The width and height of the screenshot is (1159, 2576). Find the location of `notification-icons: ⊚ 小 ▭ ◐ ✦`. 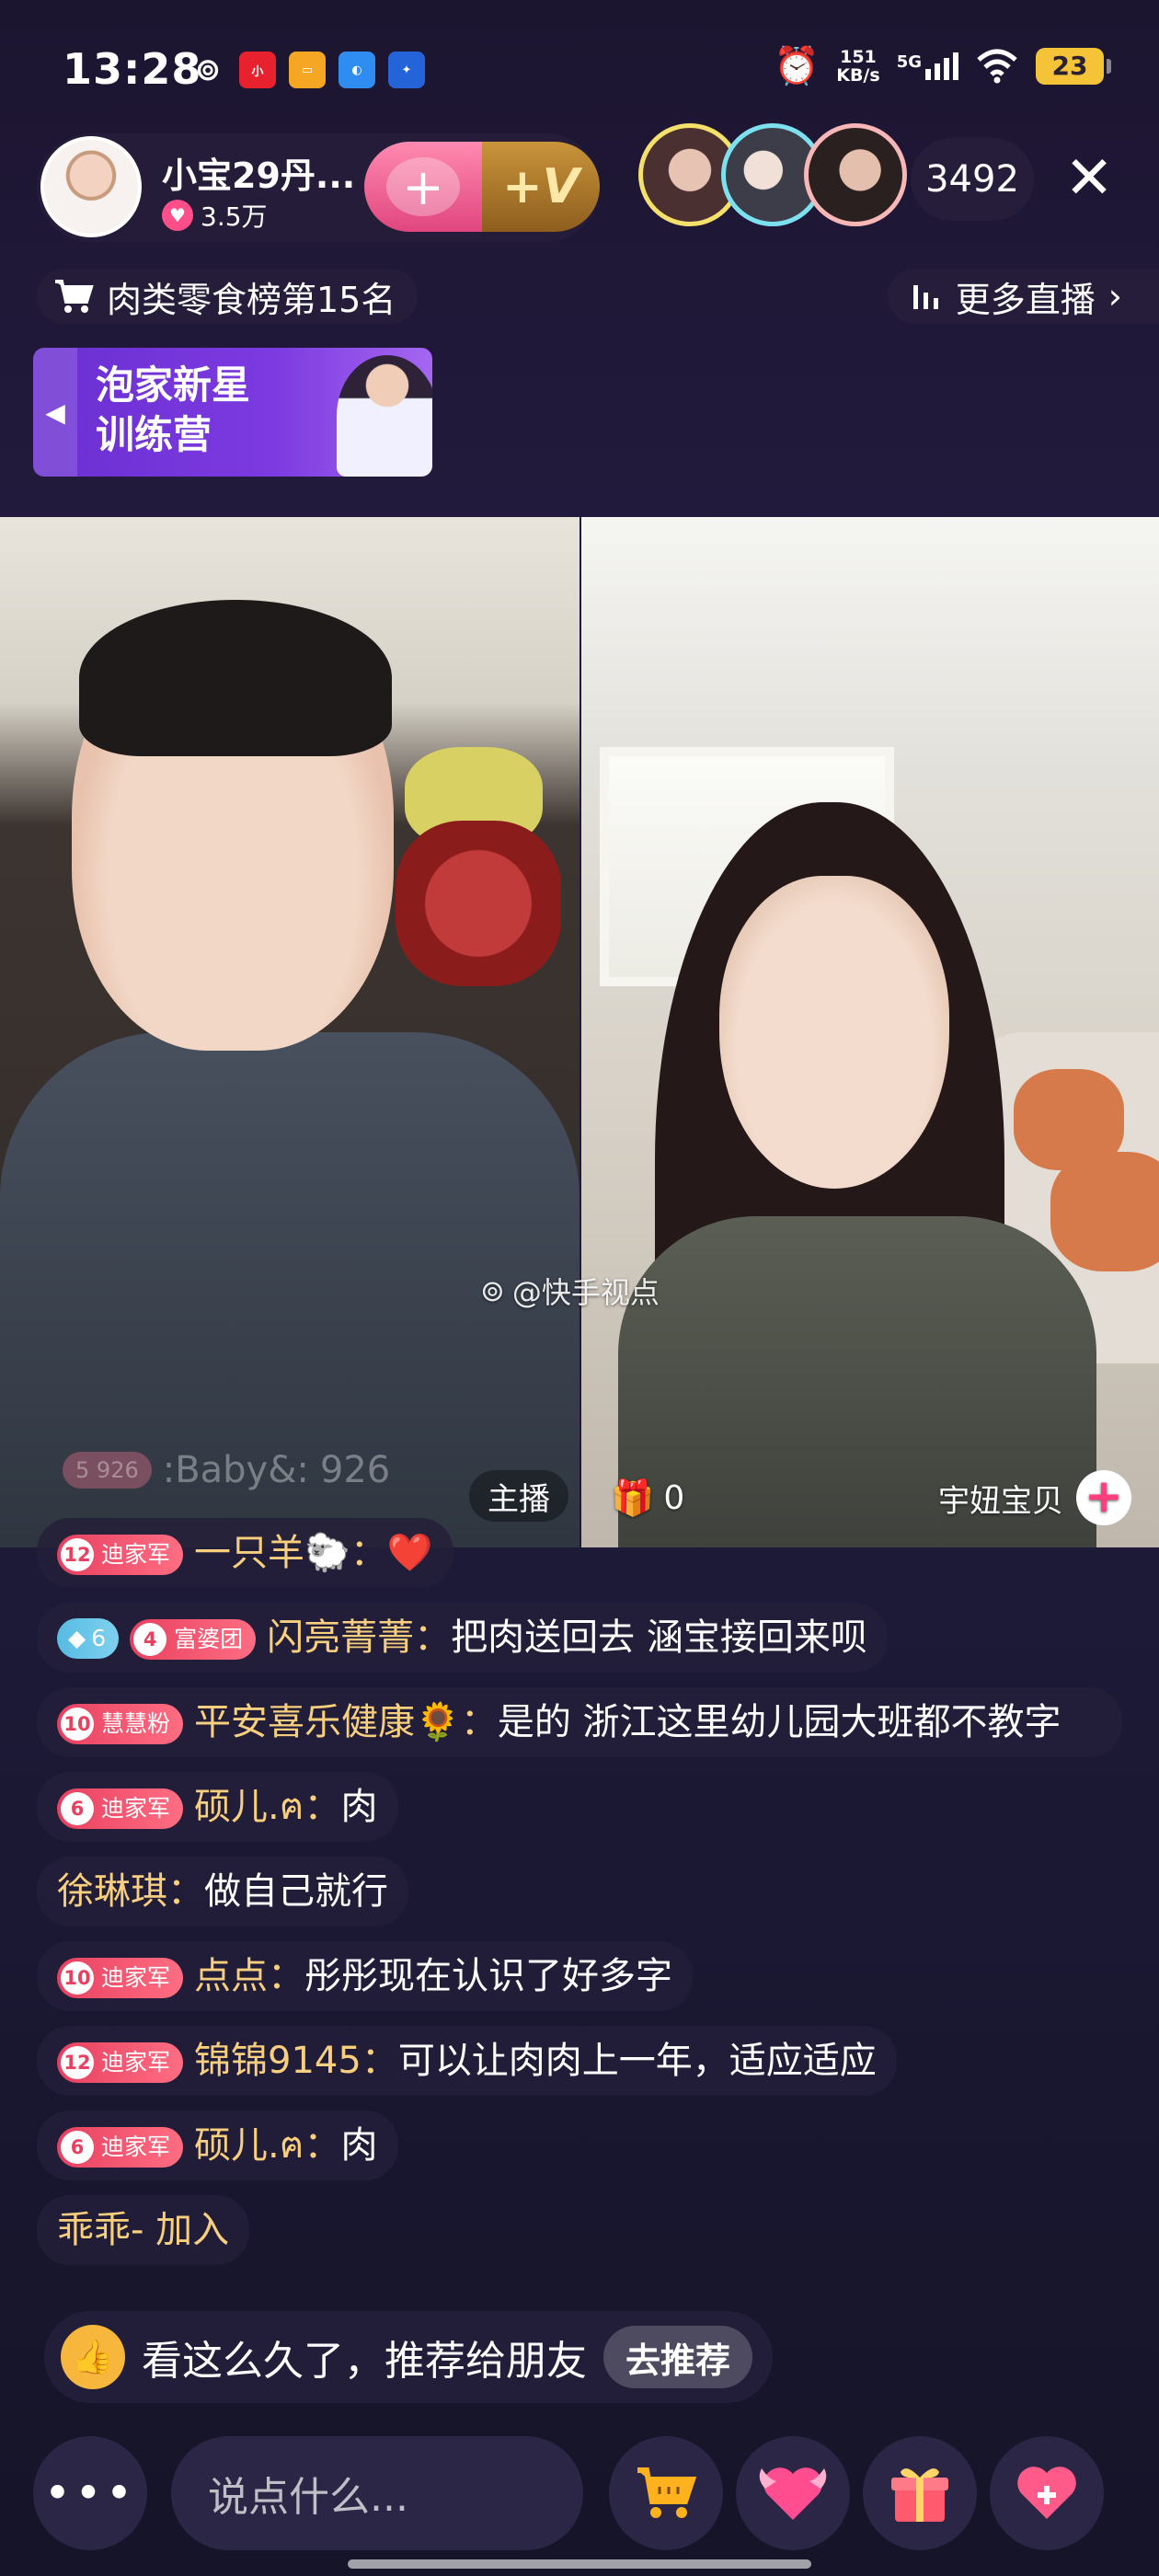

notification-icons: ⊚ 小 ▭ ◐ ✦ is located at coordinates (307, 70).